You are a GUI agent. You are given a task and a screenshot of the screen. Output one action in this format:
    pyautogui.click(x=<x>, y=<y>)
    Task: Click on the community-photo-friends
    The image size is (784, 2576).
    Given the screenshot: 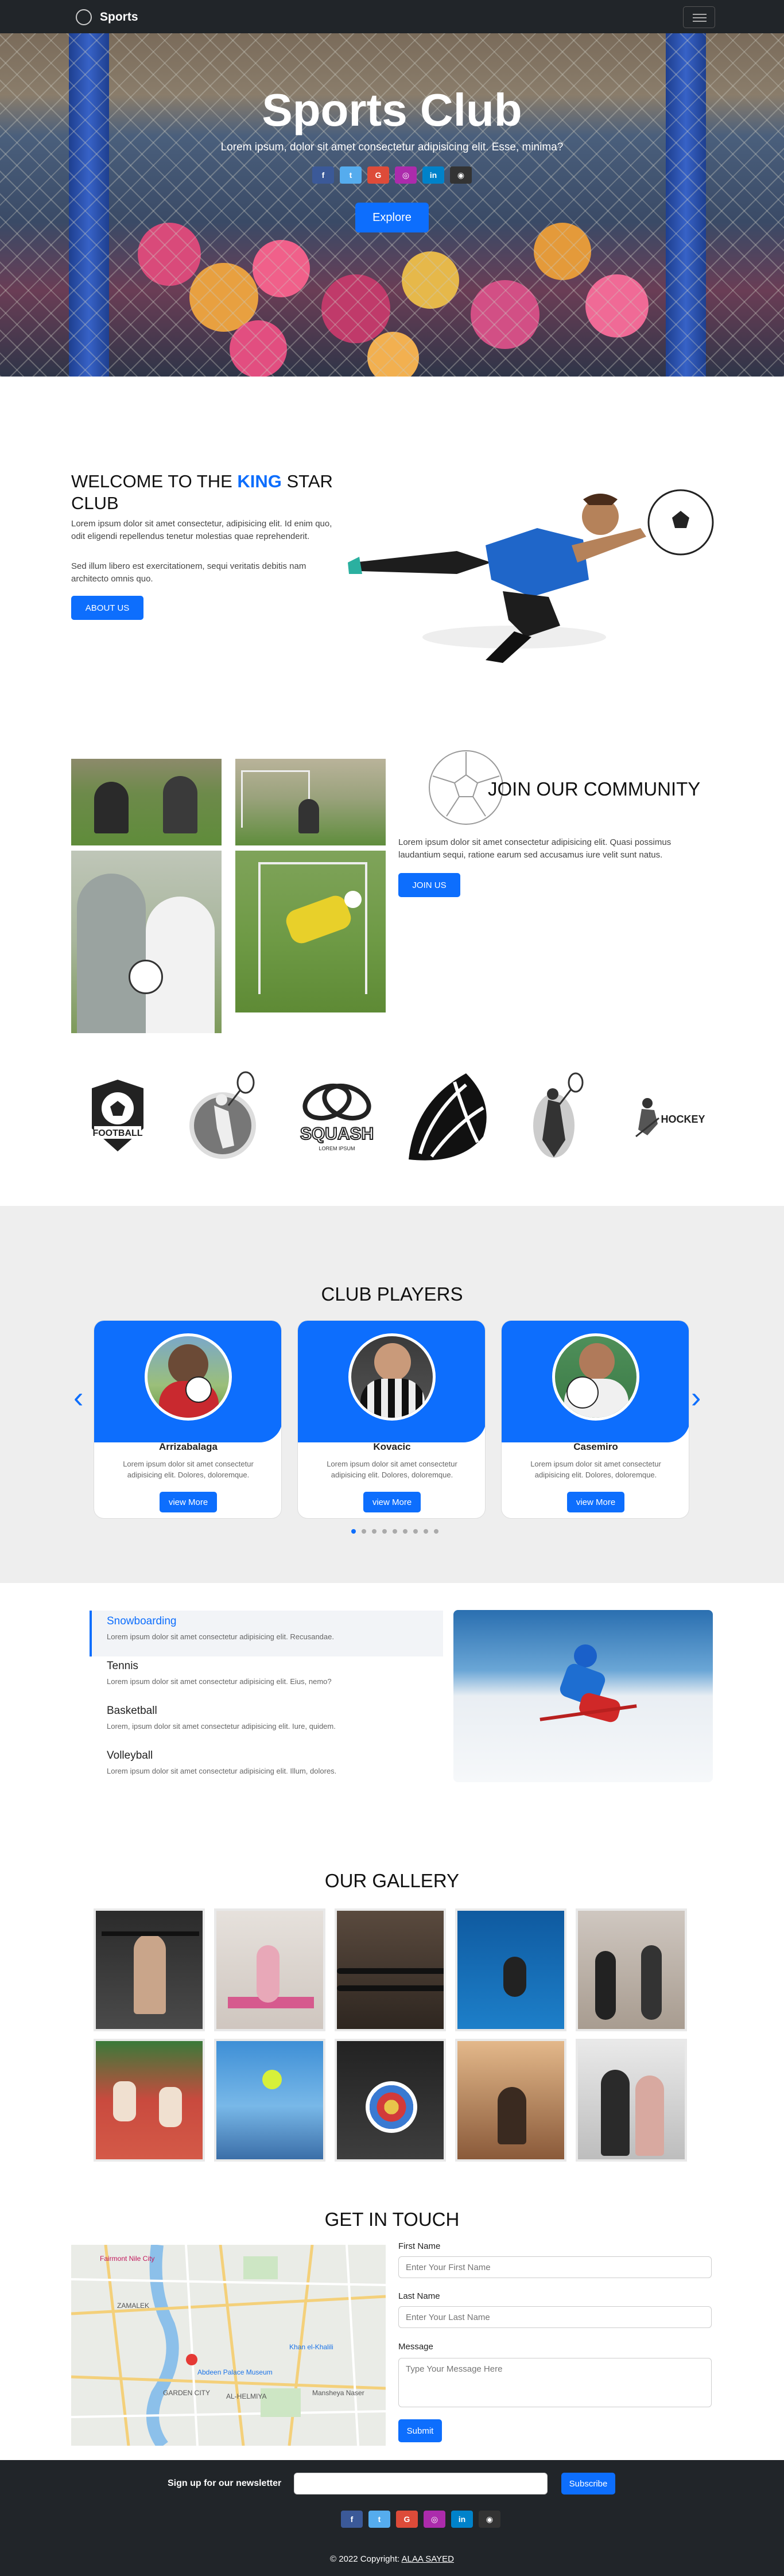 What is the action you would take?
    pyautogui.click(x=146, y=942)
    